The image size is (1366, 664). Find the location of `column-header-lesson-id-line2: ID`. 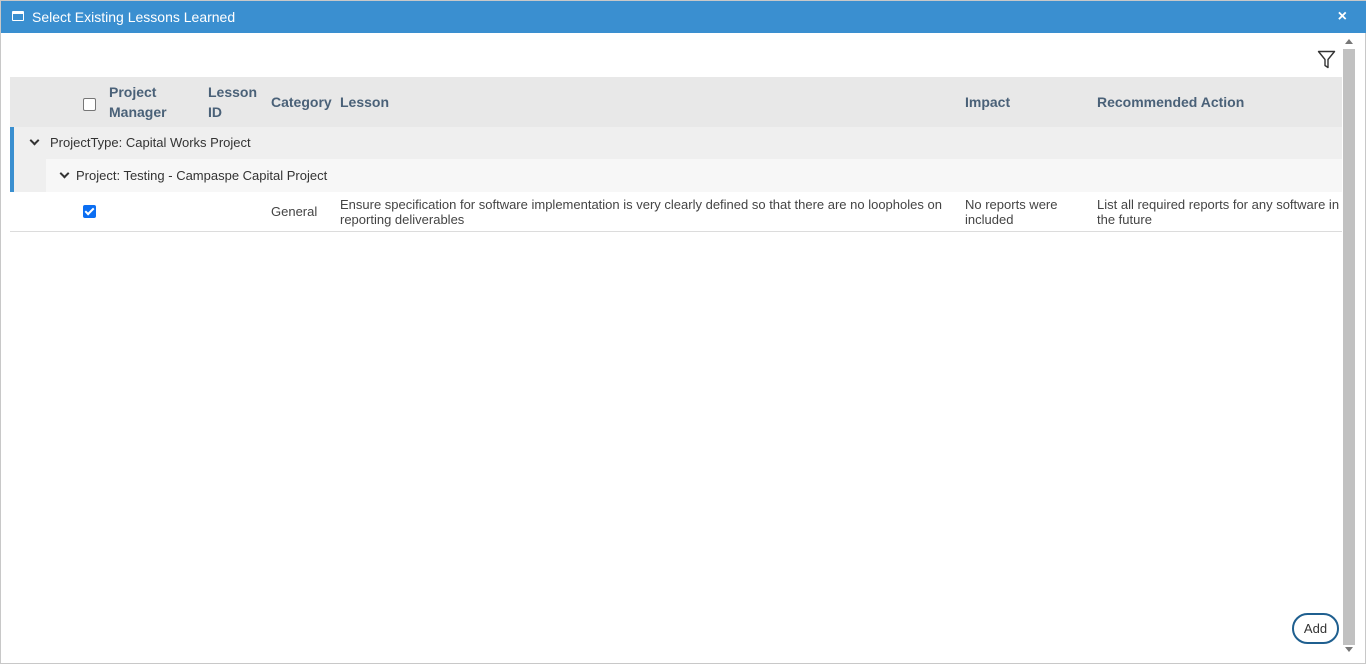

column-header-lesson-id-line2: ID is located at coordinates (215, 112).